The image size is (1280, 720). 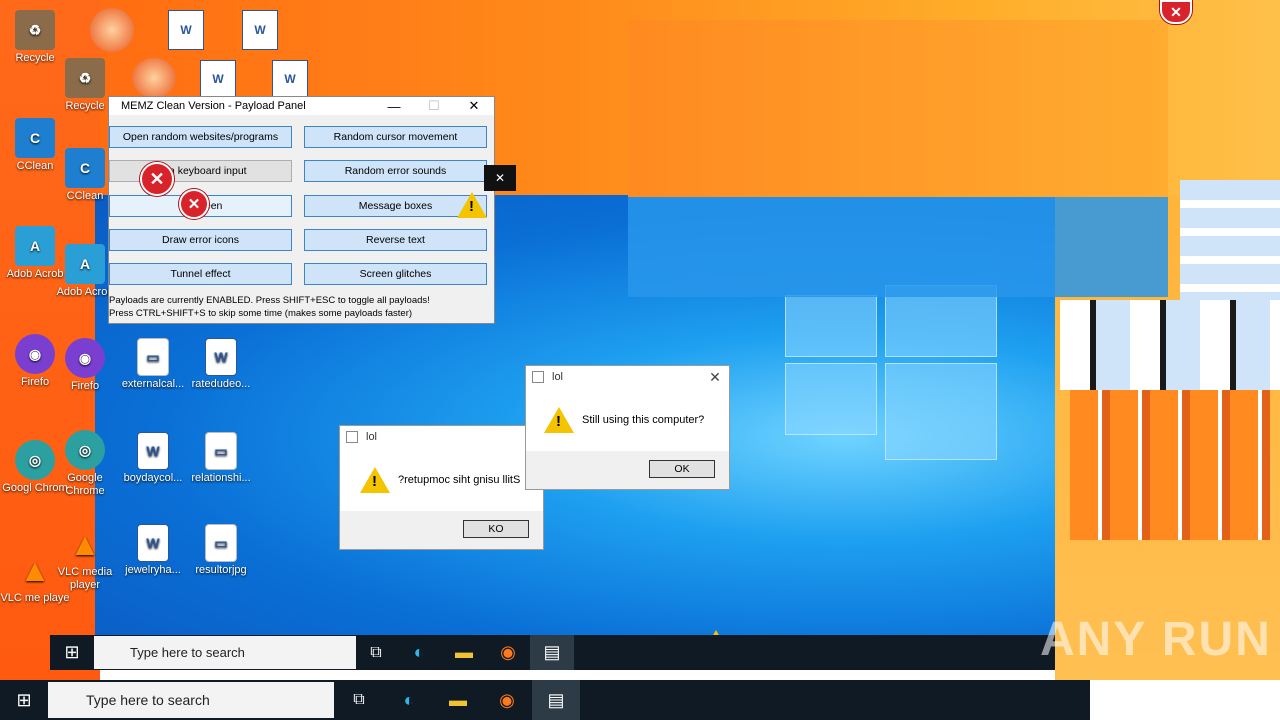 I want to click on desktop-icon-chrome: ◎ Google Chrome, so click(x=85, y=464).